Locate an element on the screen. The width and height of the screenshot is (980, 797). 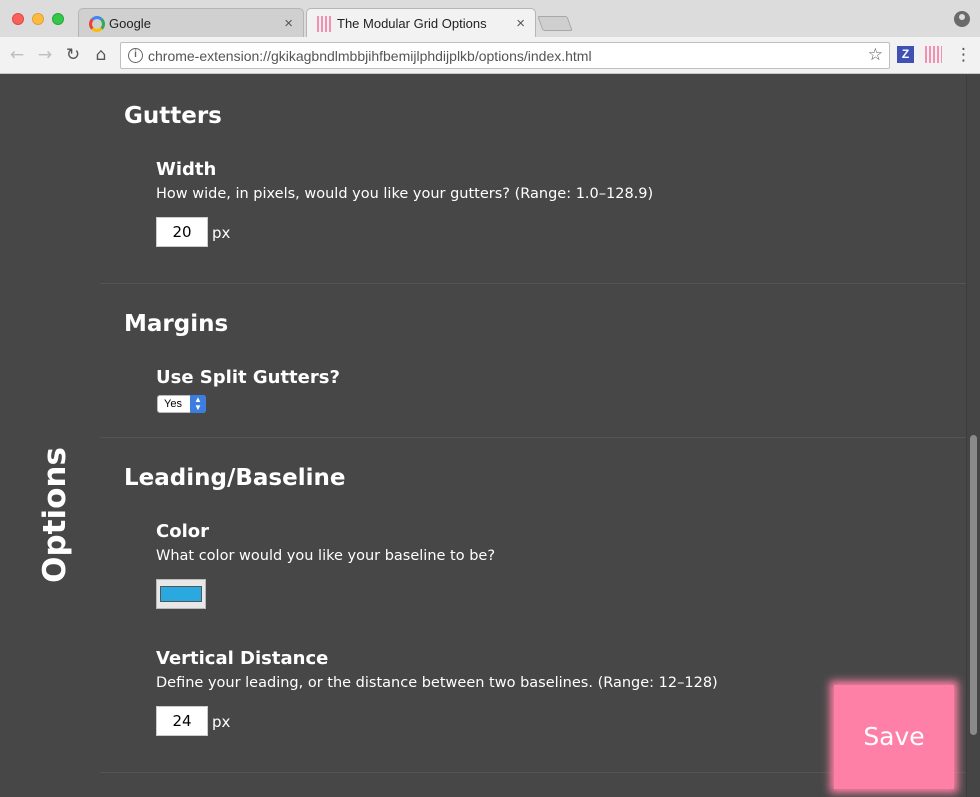
baseline-color-picker is located at coordinates (181, 594).